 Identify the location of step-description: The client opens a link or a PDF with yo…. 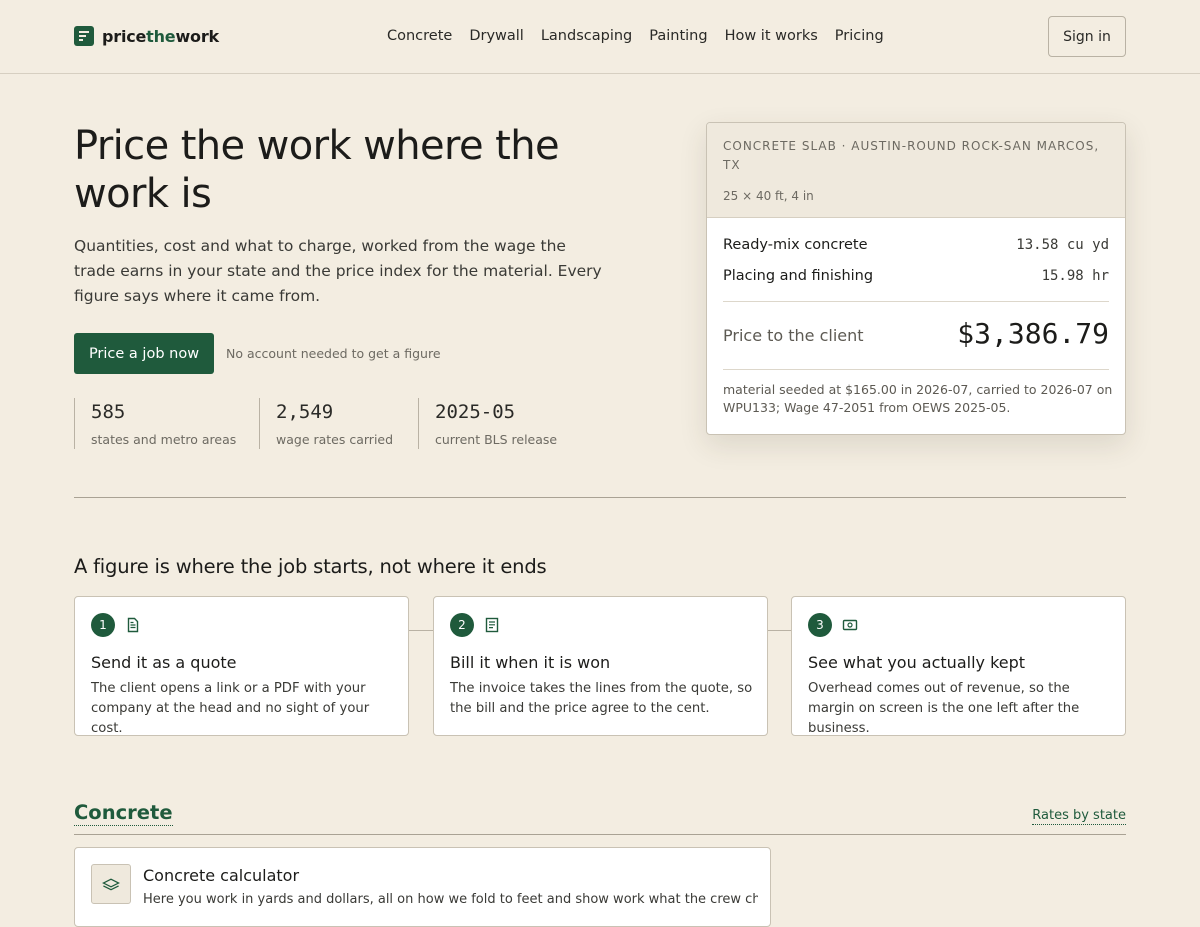
(230, 708).